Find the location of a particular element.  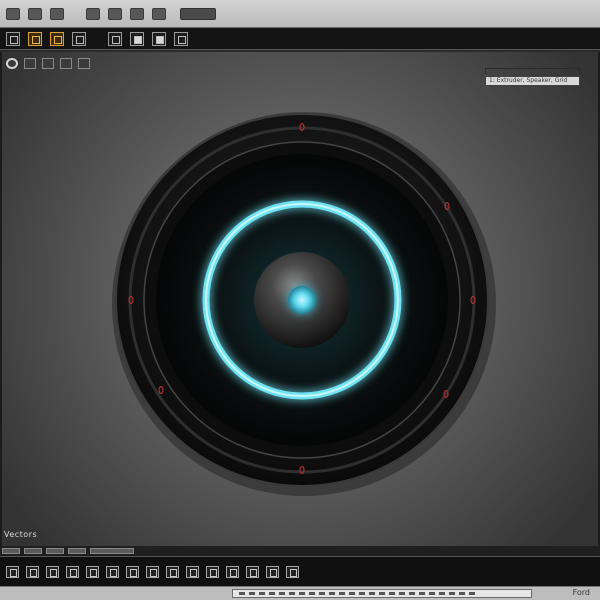

camera-icon is located at coordinates (232, 571).